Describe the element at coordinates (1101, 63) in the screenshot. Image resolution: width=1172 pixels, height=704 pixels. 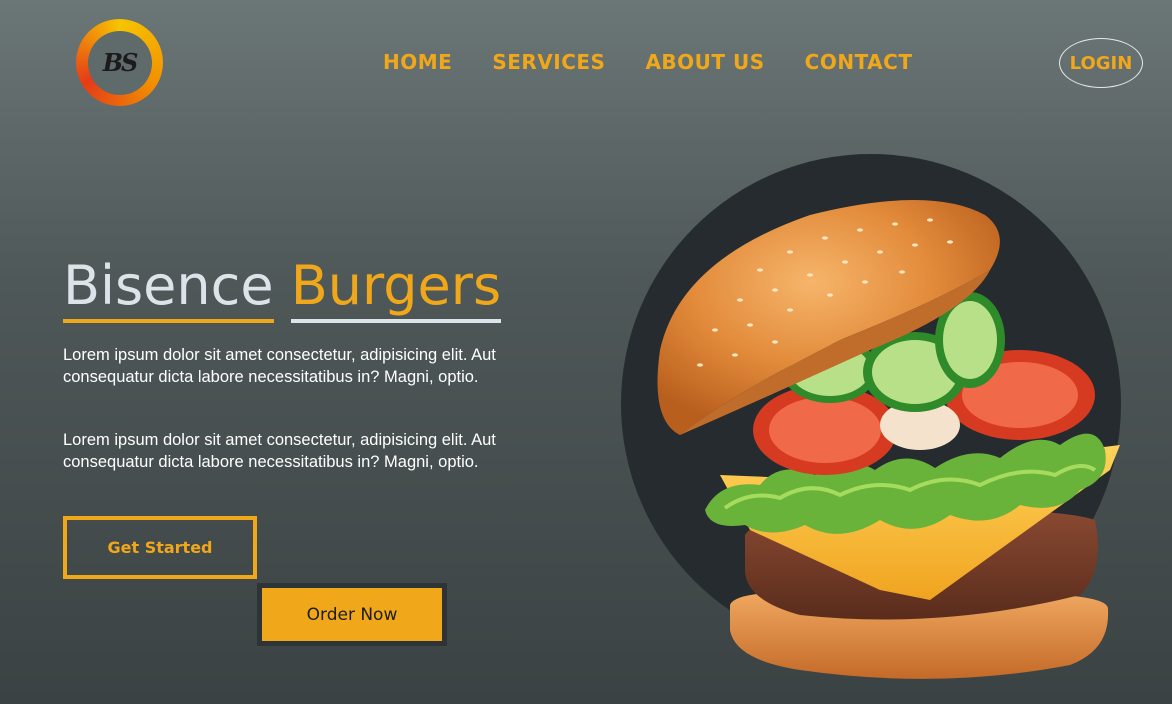
I see `login-button: LOGIN` at that location.